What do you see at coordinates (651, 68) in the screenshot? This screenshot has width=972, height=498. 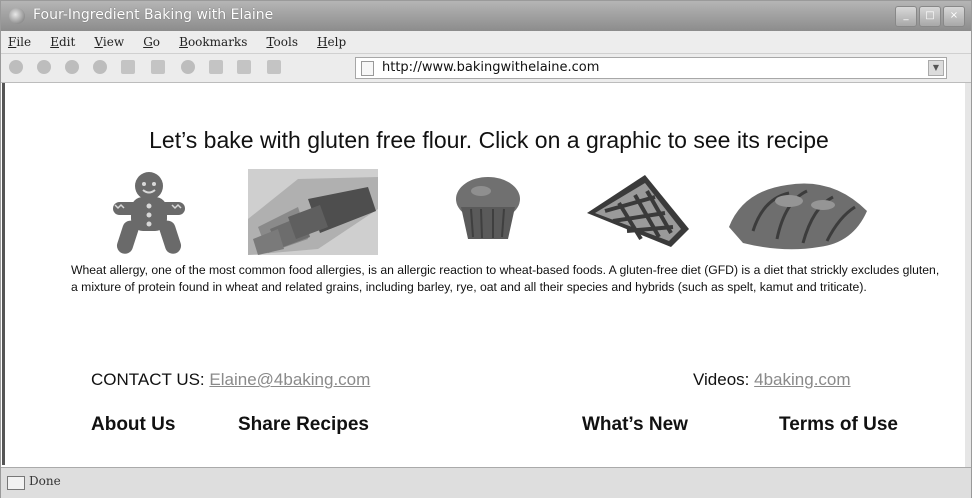 I see `address-bar: http://www.bakingwithelaine.com ▼` at bounding box center [651, 68].